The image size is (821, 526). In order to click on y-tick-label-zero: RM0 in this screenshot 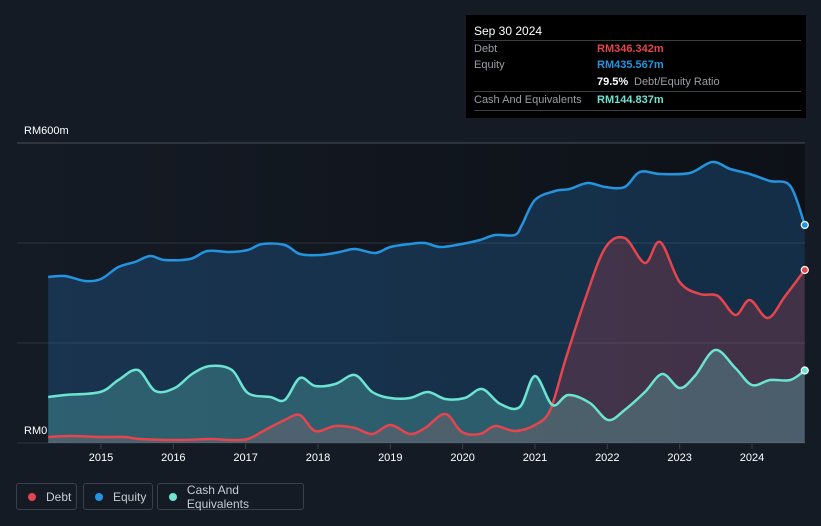, I will do `click(36, 431)`.